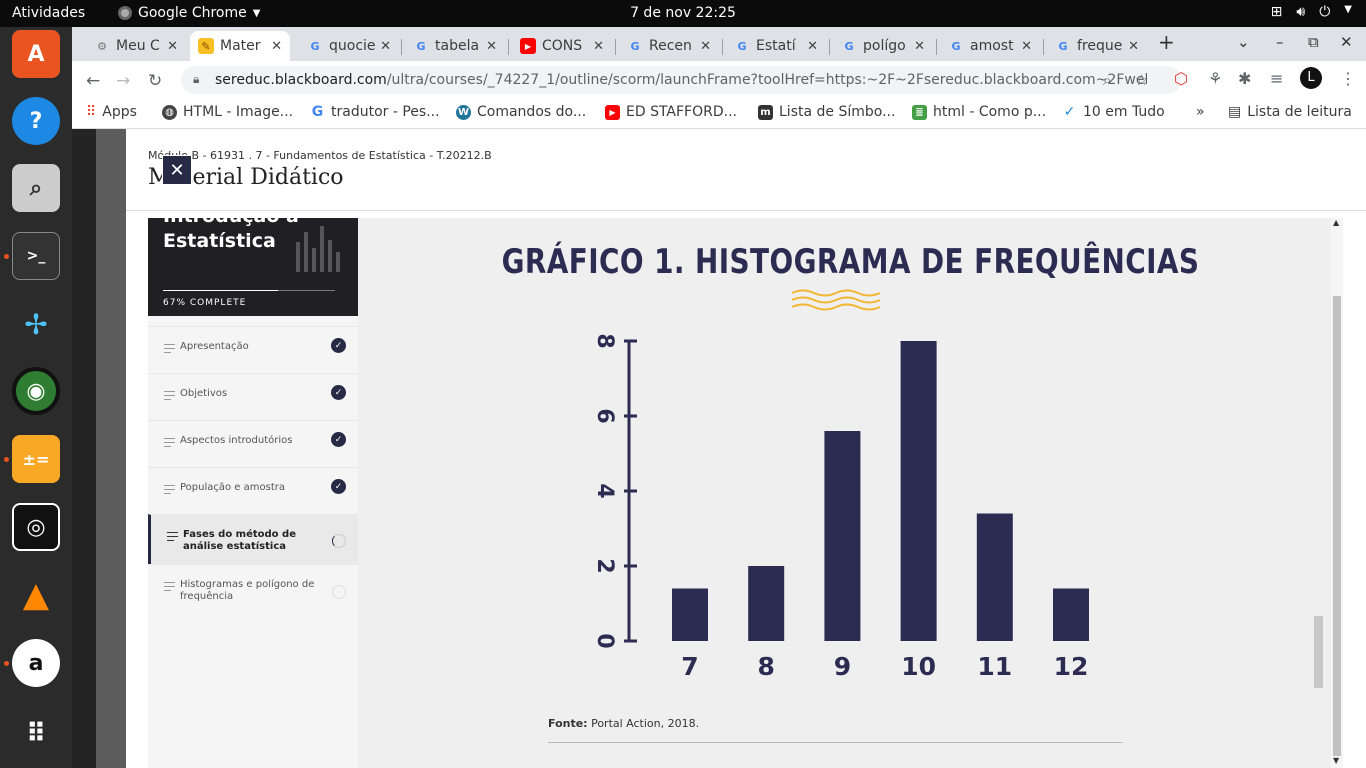 This screenshot has height=768, width=1366. I want to click on bookmark-apps: ⠿ Apps, so click(111, 112).